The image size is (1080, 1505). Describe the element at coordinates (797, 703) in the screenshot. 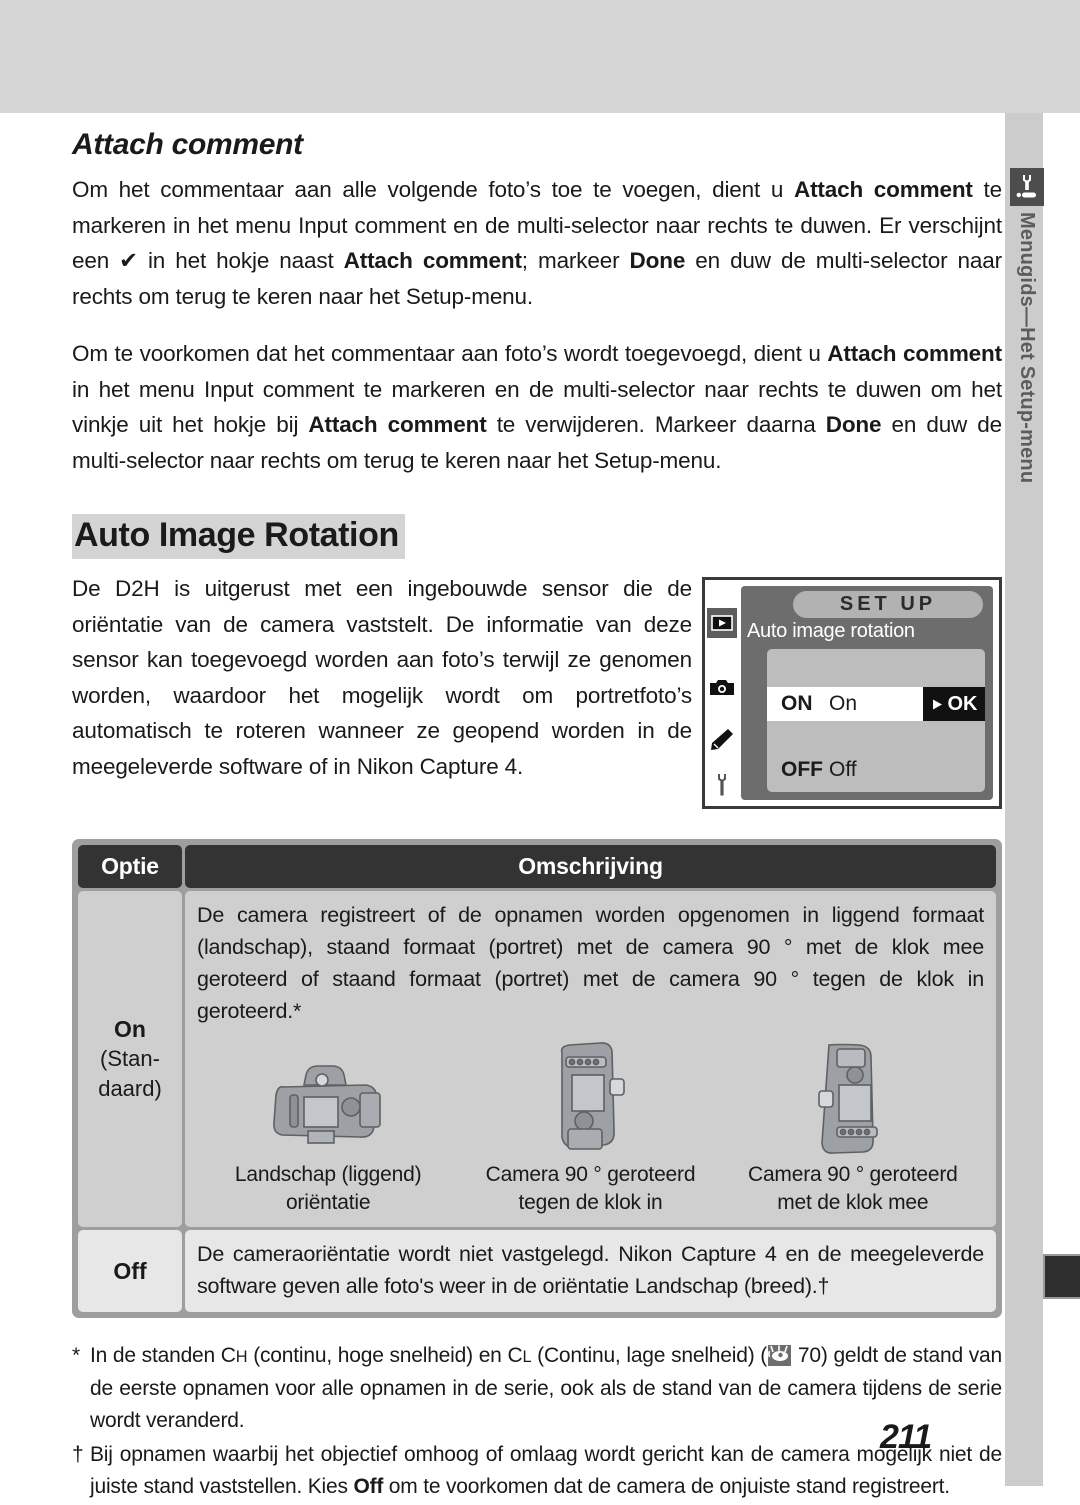

I see `lcd-option-on-code: ON` at that location.